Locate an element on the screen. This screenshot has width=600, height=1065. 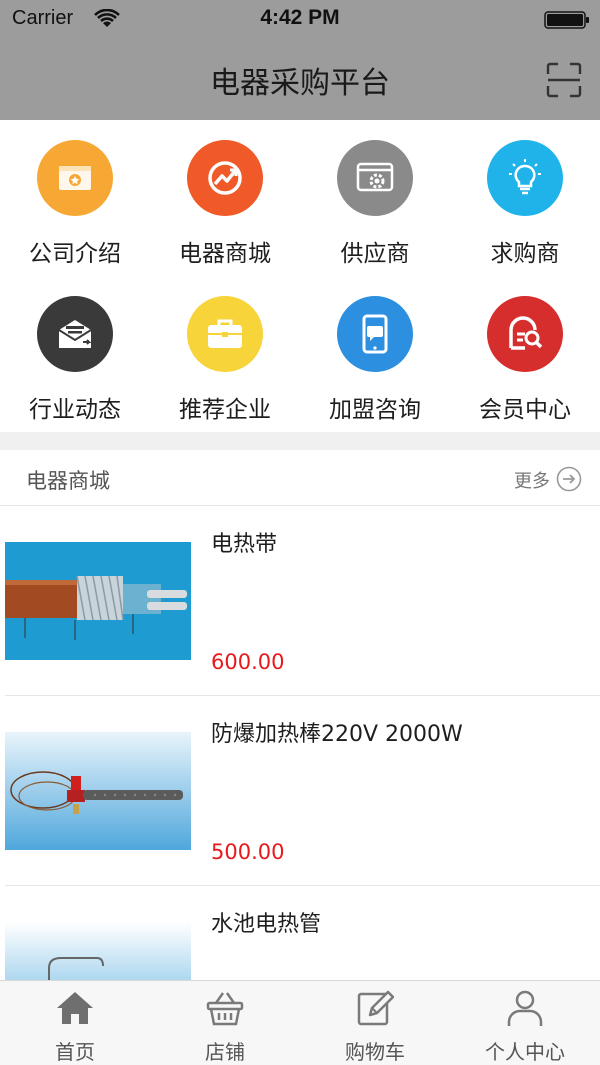
tab-profile: 个人中心 is located at coordinates (525, 1023).